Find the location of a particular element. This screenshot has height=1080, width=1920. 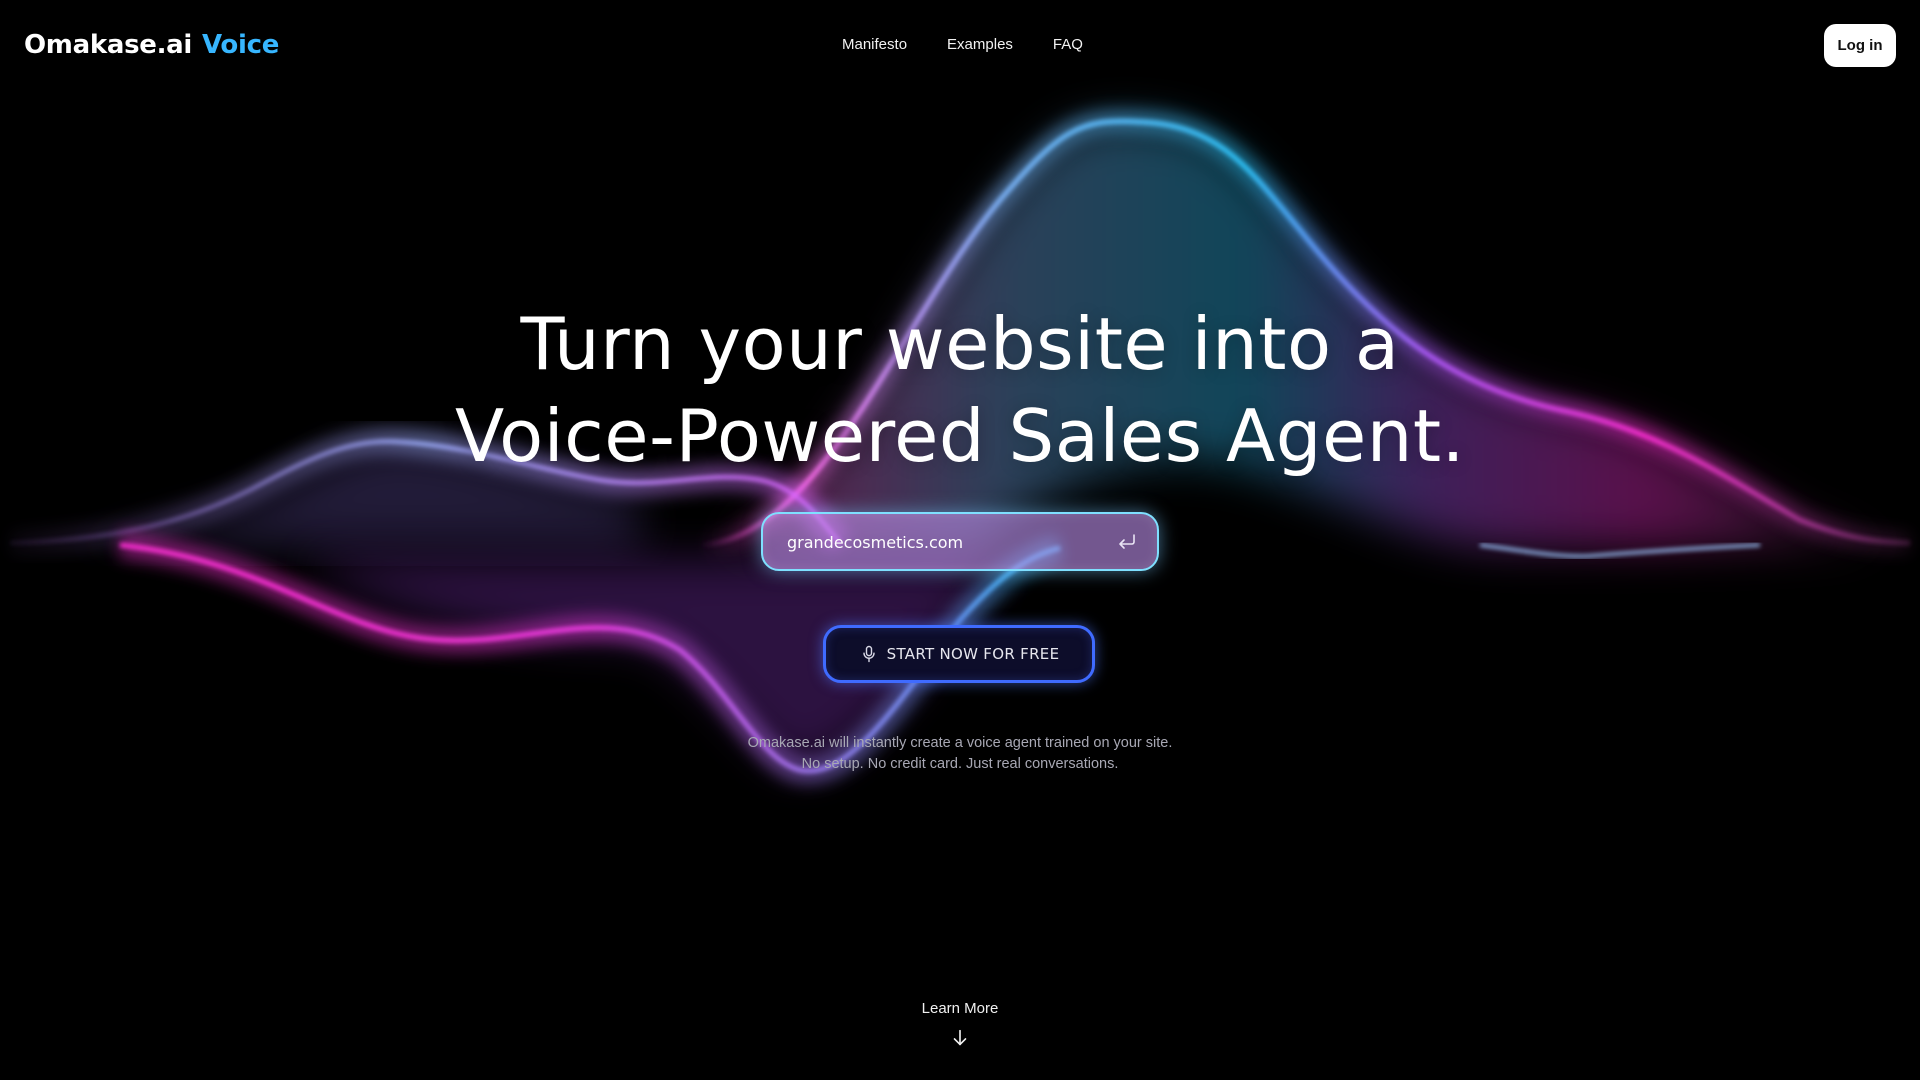

hero-title-line-2: Voice-Powered Sales Agent. is located at coordinates (960, 436).